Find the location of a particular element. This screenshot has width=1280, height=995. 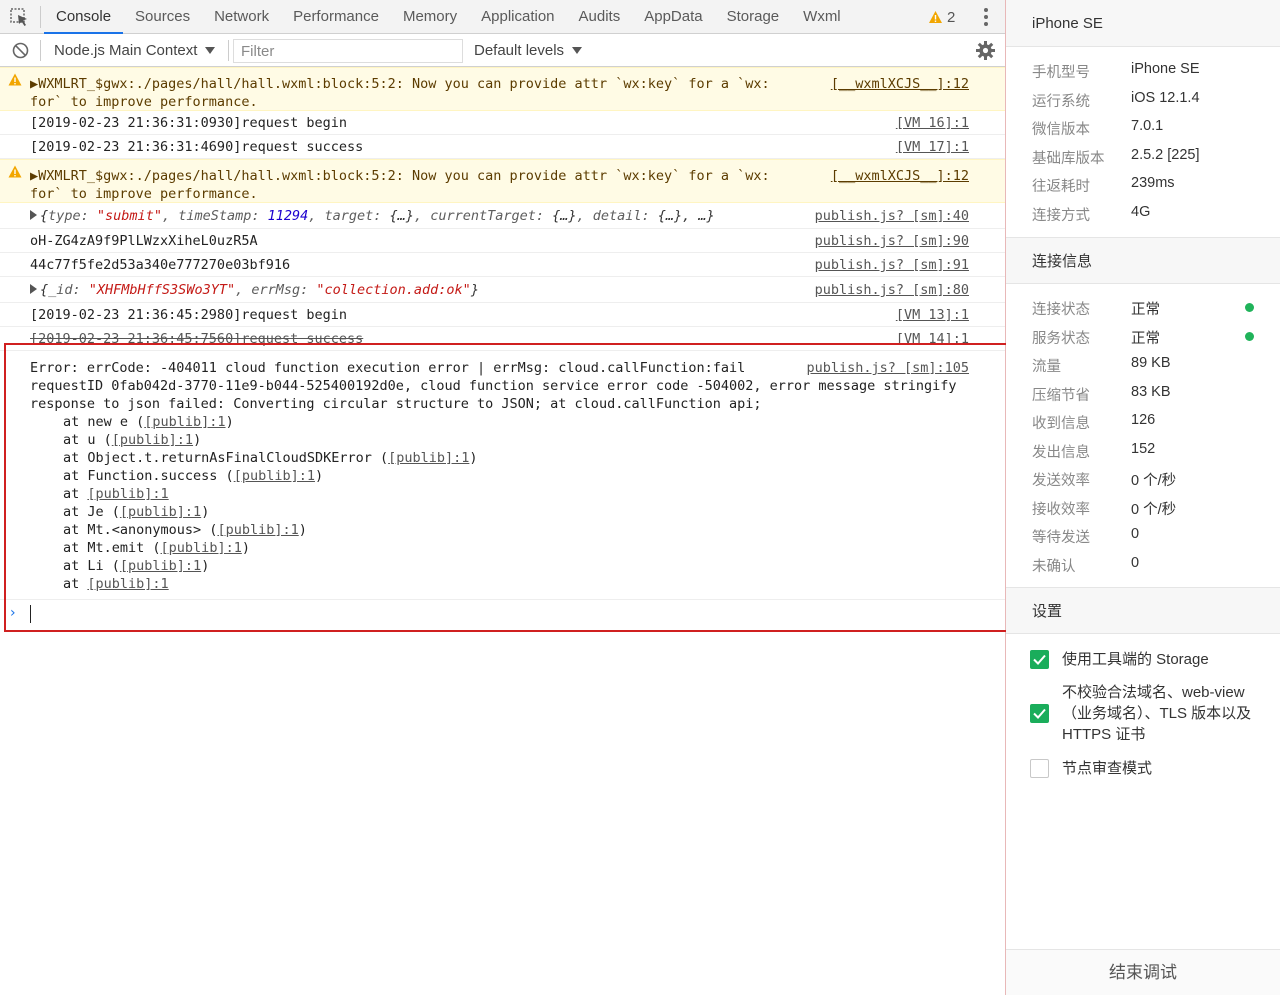

info-row: 连接状态 正常 is located at coordinates (1143, 307).